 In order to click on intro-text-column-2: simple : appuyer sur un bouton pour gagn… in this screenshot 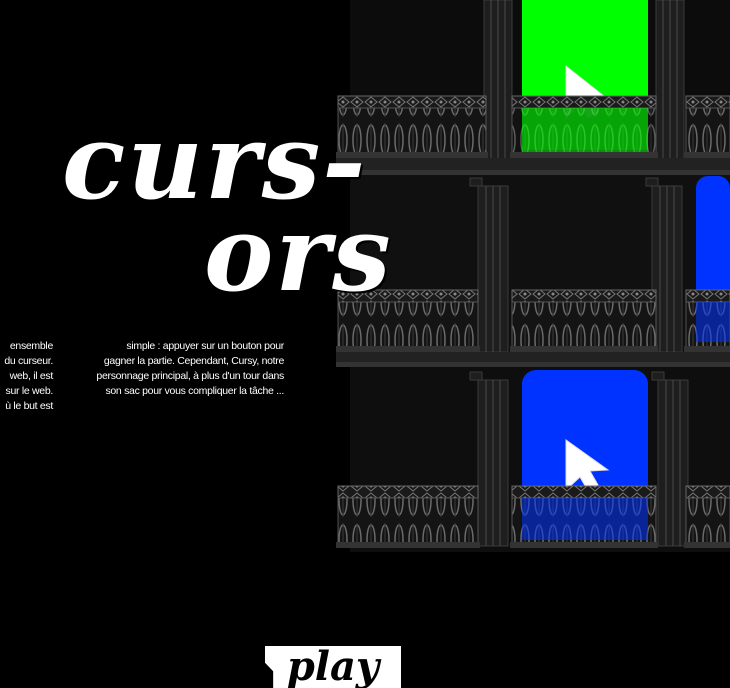, I will do `click(174, 369)`.